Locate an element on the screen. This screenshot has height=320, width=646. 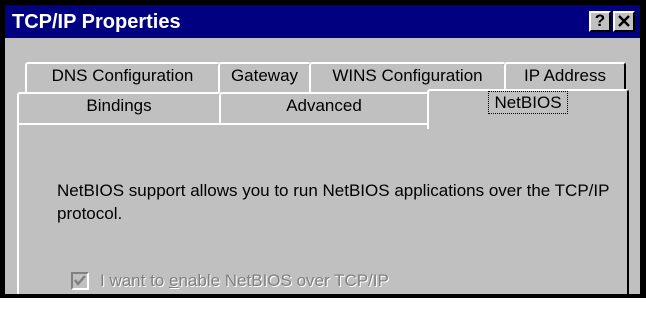
tab-dns-configuration: DNS Configuration is located at coordinates (122, 79).